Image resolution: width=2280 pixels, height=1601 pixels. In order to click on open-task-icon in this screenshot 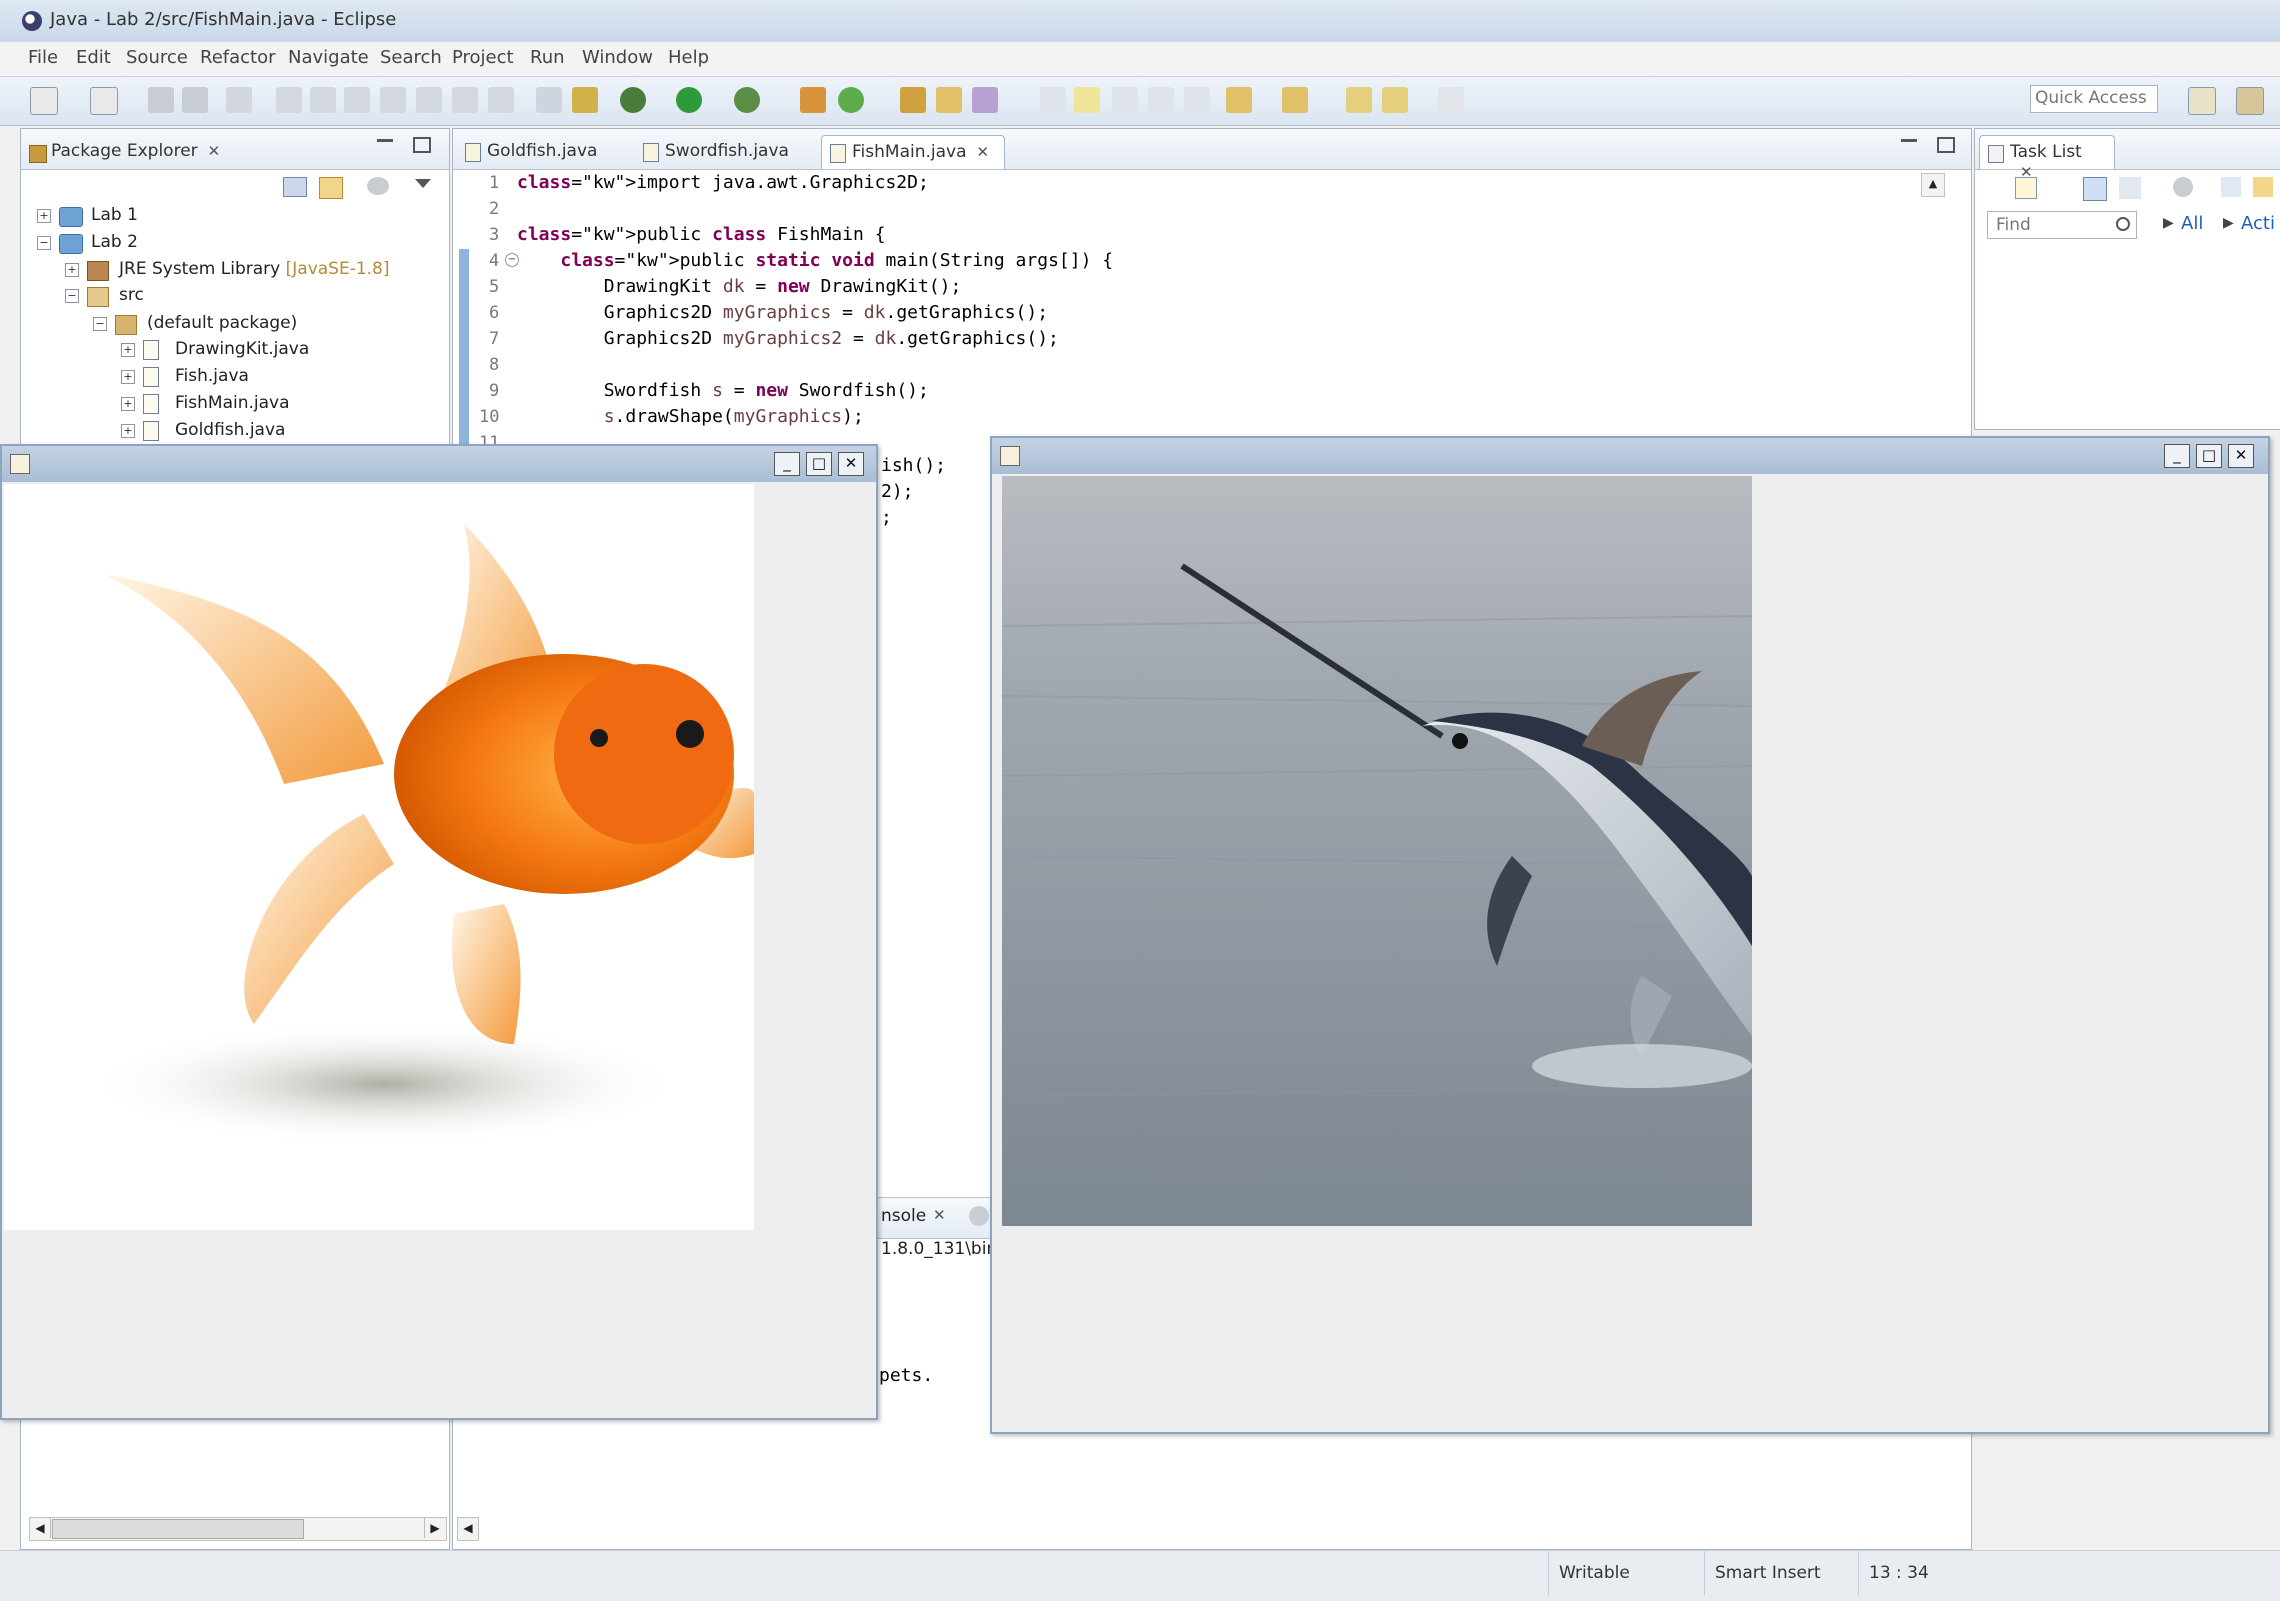, I will do `click(949, 100)`.